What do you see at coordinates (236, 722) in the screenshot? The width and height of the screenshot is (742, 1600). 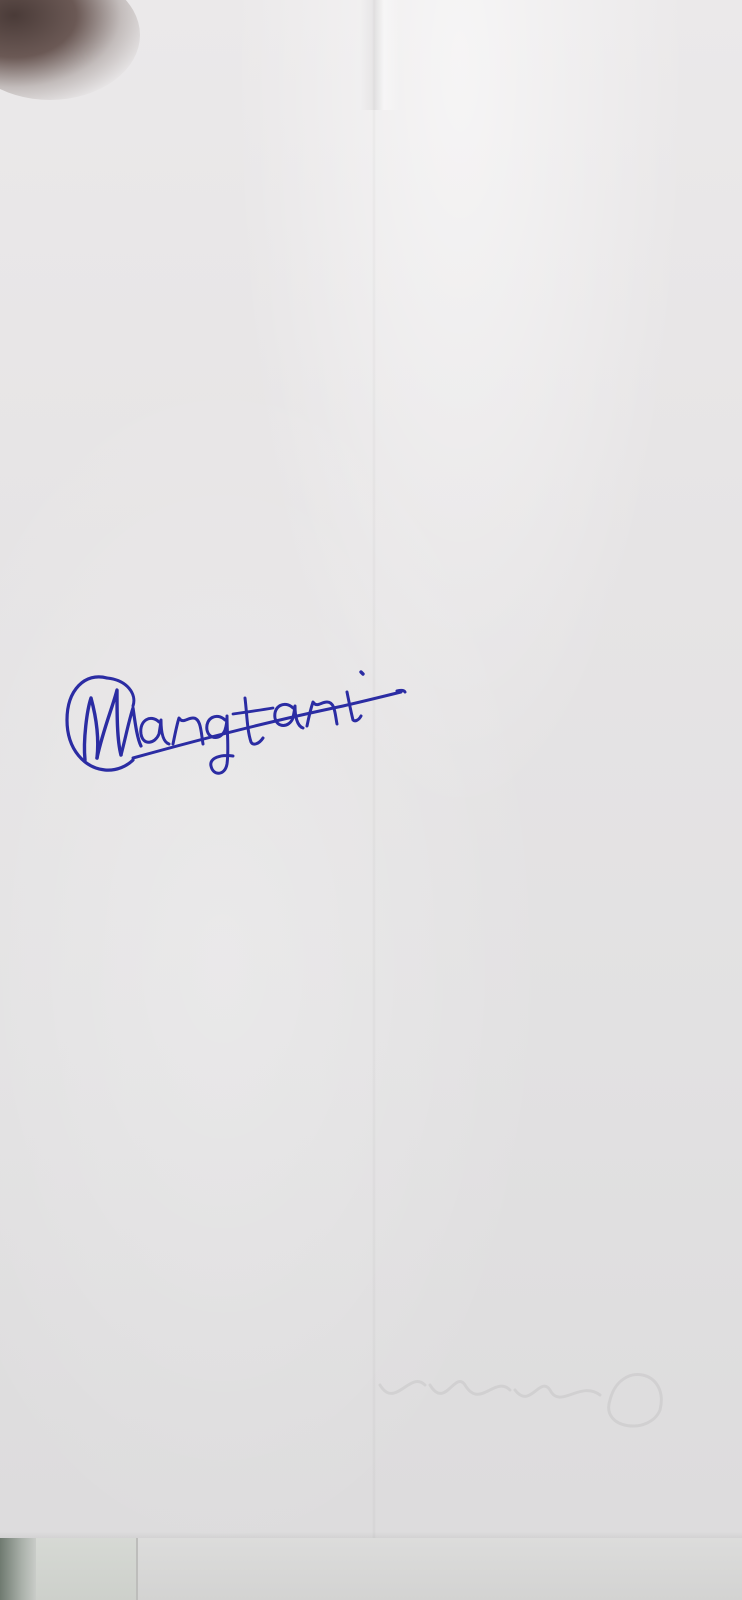 I see `handwritten-signature` at bounding box center [236, 722].